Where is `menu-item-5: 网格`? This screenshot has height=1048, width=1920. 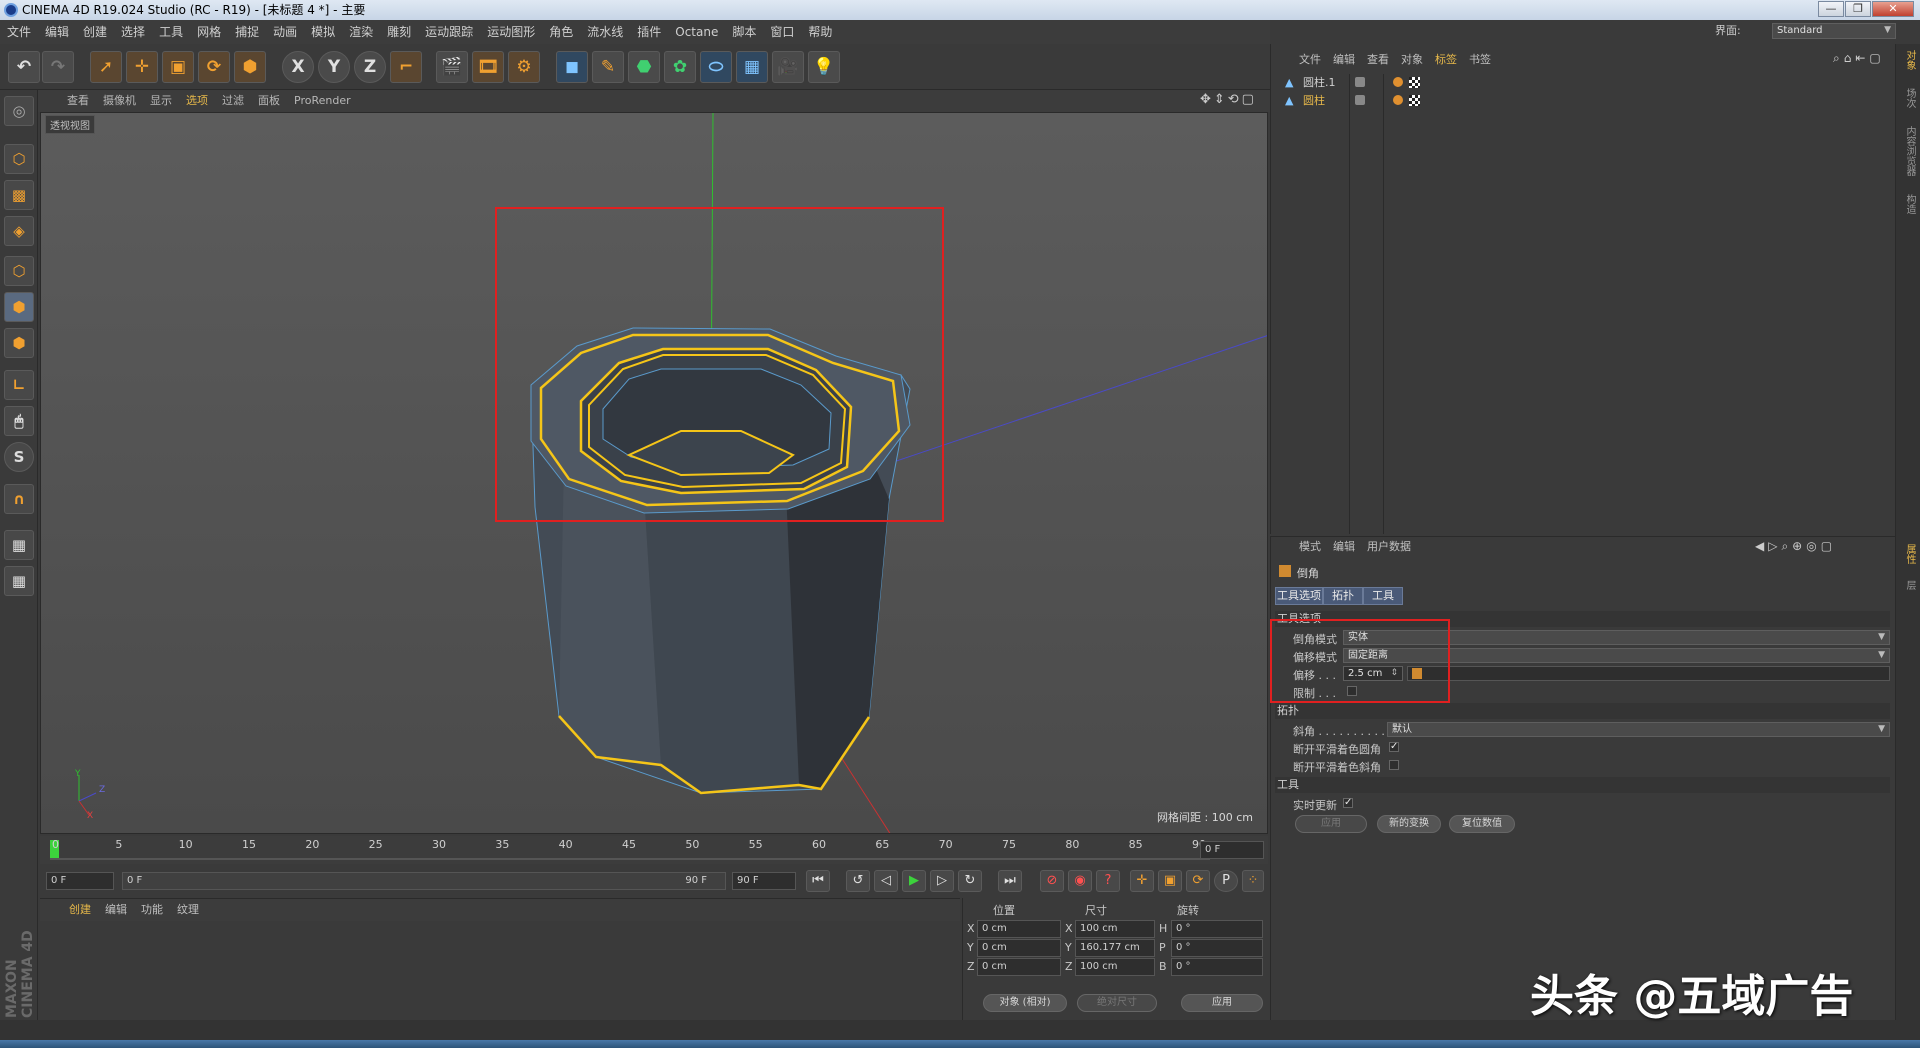
menu-item-5: 网格 is located at coordinates (209, 32).